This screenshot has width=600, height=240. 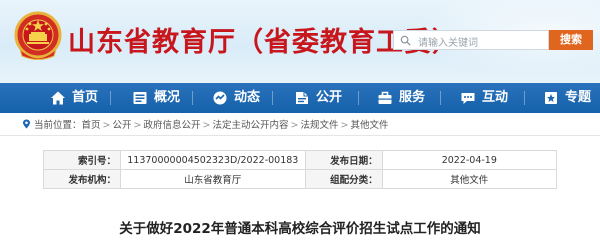 I want to click on breadcrumb-item-regulations: 法规文件, so click(x=319, y=125).